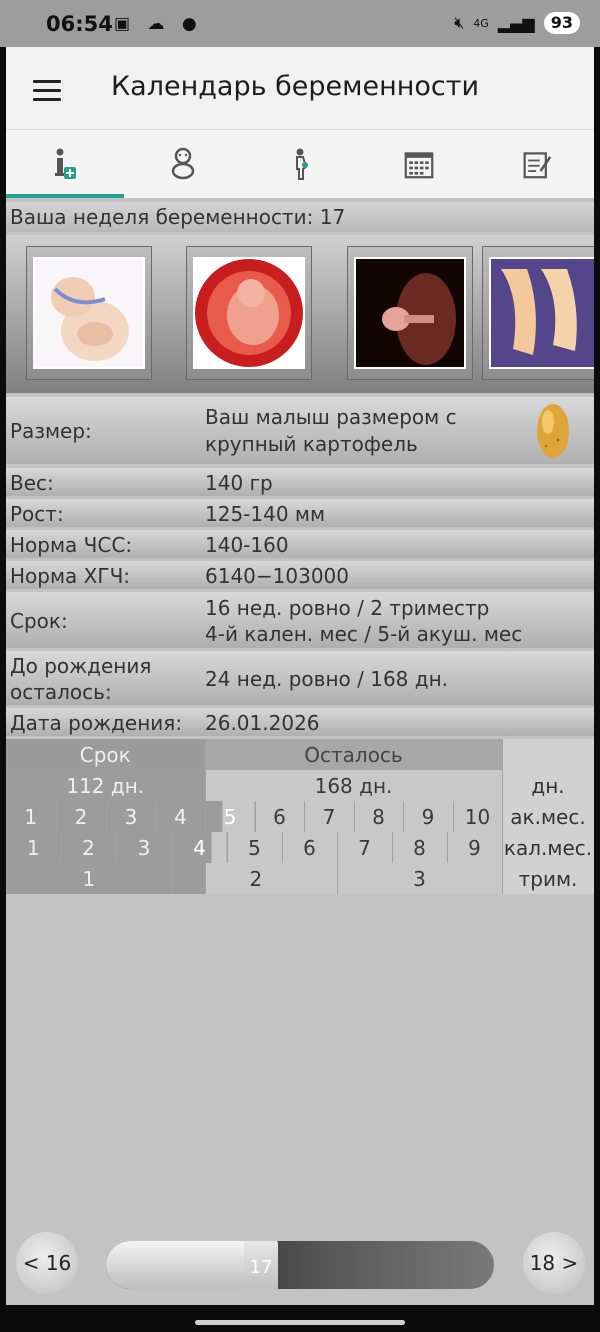 The image size is (600, 1332). What do you see at coordinates (65, 196) in the screenshot?
I see `active-tab-indicator` at bounding box center [65, 196].